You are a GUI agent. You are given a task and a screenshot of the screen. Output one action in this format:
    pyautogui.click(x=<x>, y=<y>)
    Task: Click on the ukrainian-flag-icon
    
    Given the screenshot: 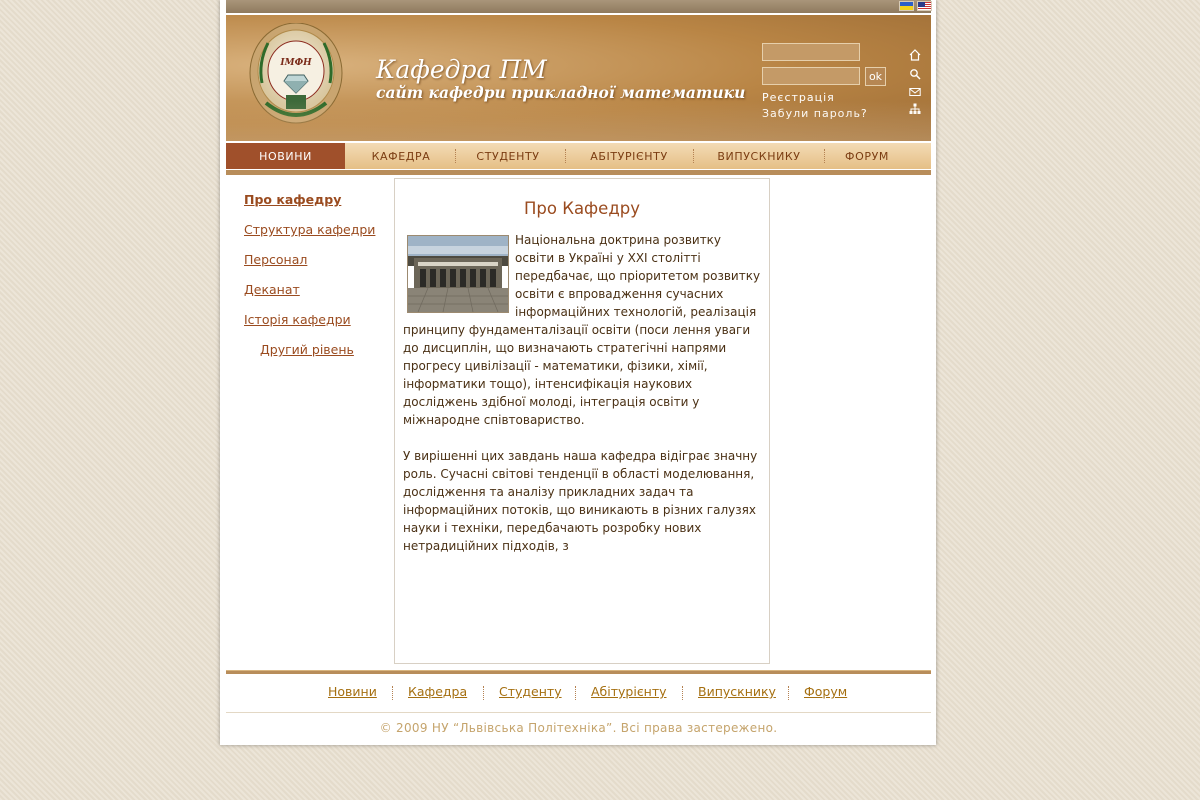 What is the action you would take?
    pyautogui.click(x=906, y=6)
    